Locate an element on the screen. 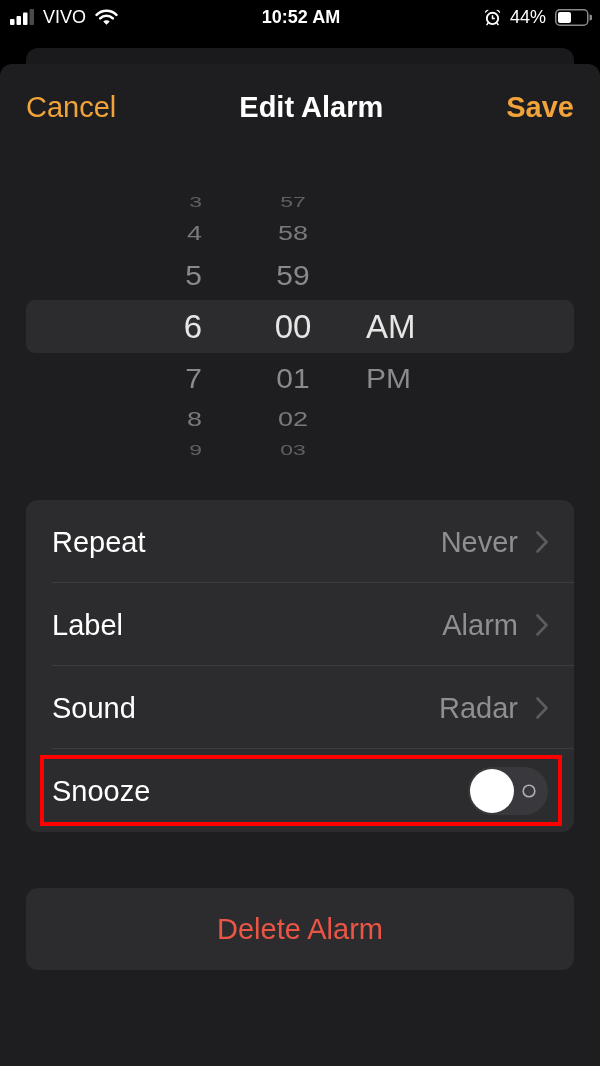  hour-option: 8 is located at coordinates (194, 419).